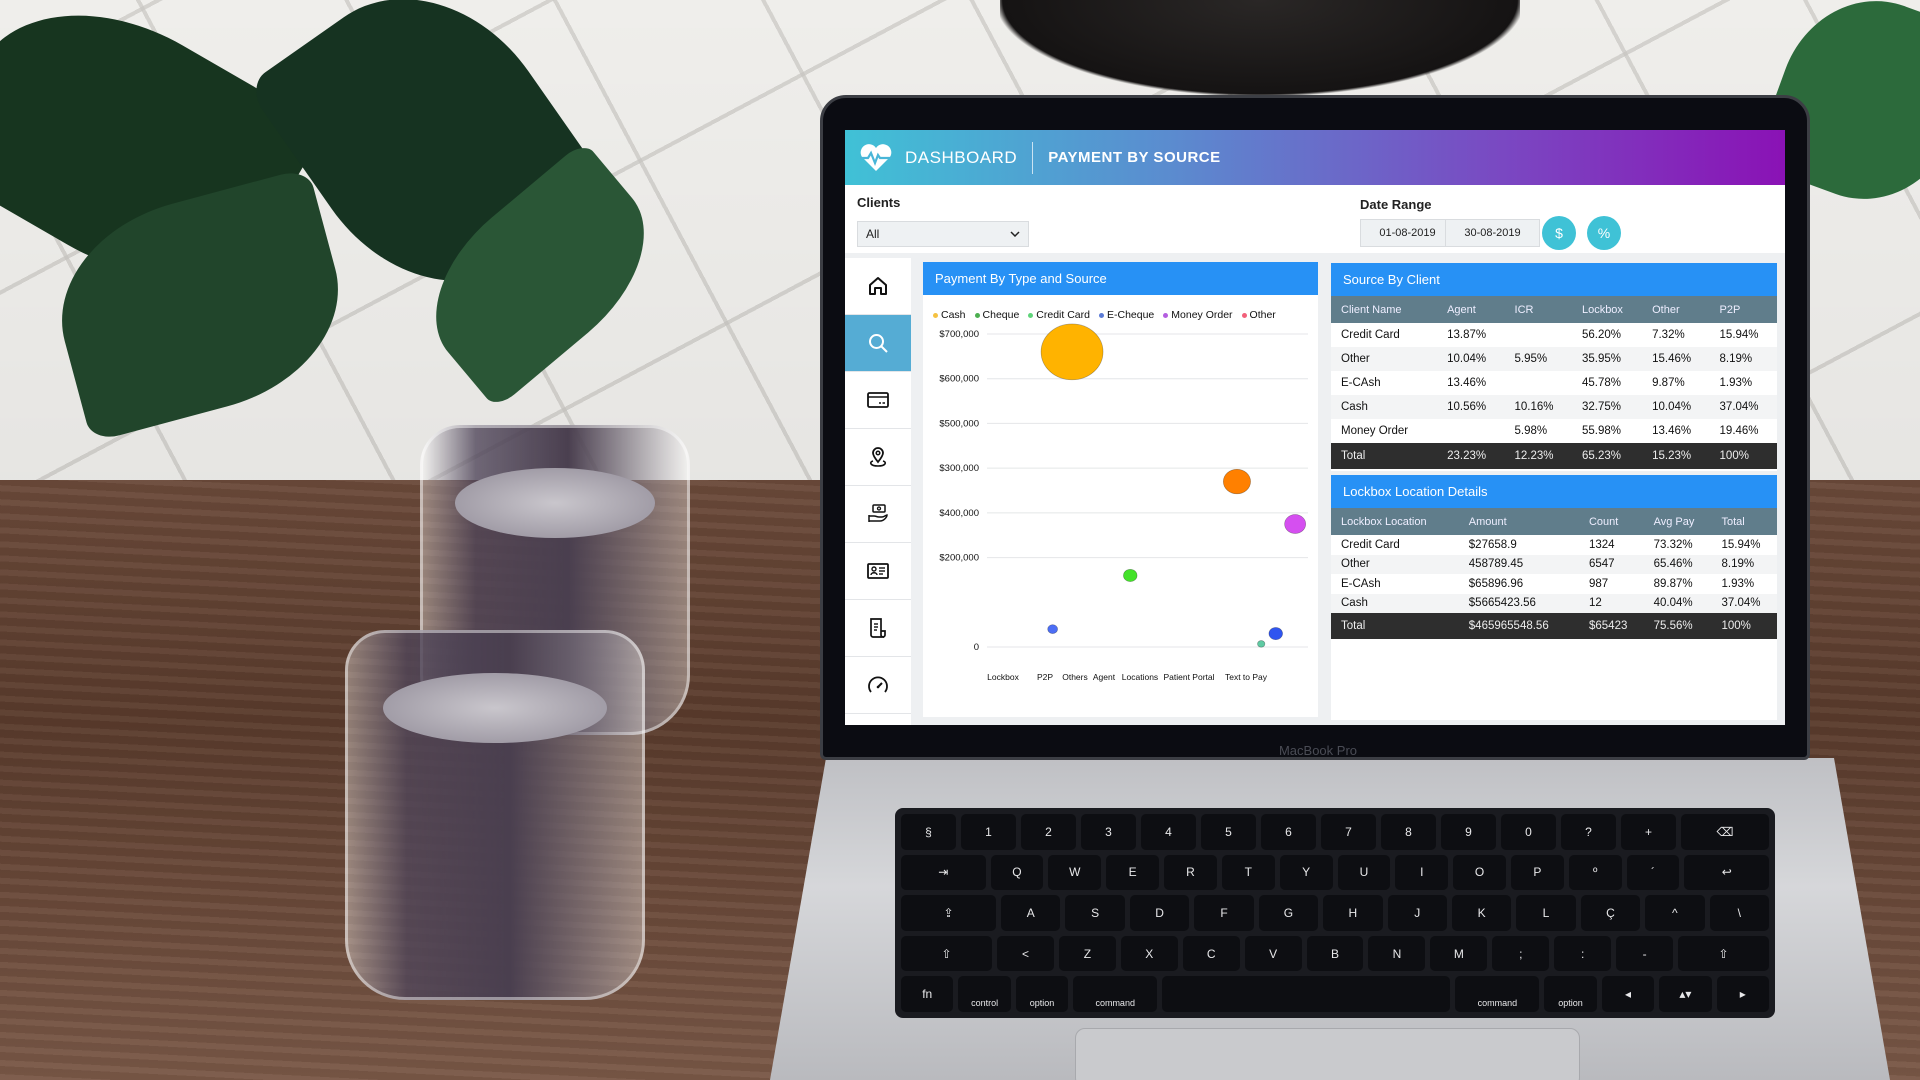 This screenshot has height=1080, width=1920. Describe the element at coordinates (1025, 953) in the screenshot. I see `keyboard-key: <` at that location.